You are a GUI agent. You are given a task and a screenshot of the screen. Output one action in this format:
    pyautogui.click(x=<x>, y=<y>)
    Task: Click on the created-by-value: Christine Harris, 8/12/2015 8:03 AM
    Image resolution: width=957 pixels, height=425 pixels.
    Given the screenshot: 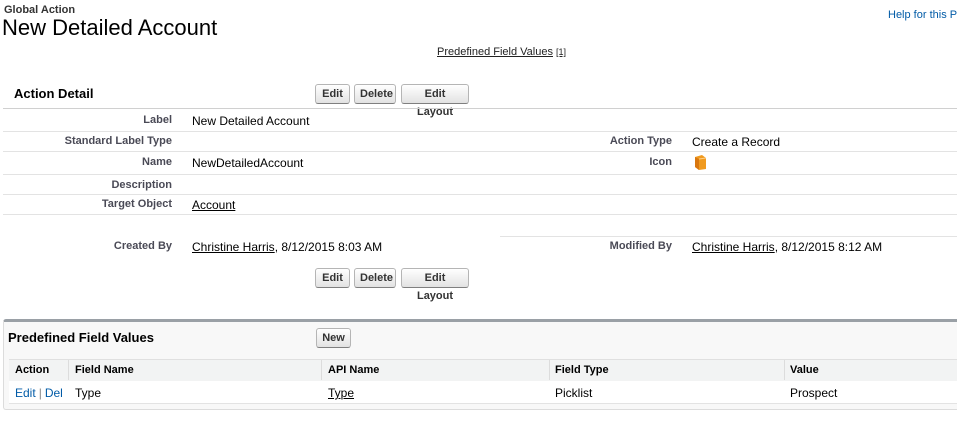 What is the action you would take?
    pyautogui.click(x=287, y=247)
    